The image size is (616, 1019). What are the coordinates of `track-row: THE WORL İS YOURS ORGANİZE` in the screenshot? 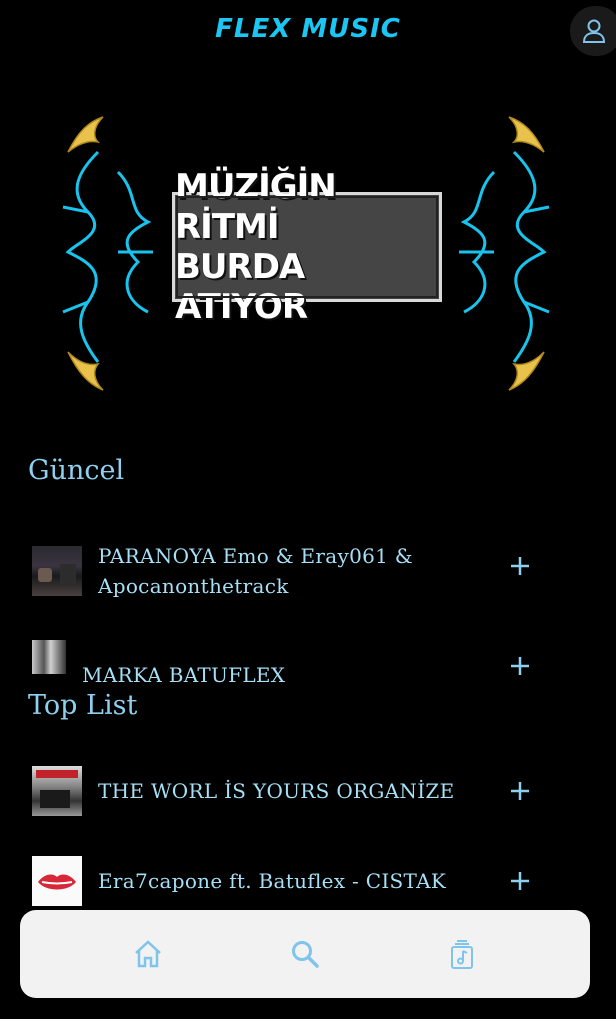 It's located at (306, 791).